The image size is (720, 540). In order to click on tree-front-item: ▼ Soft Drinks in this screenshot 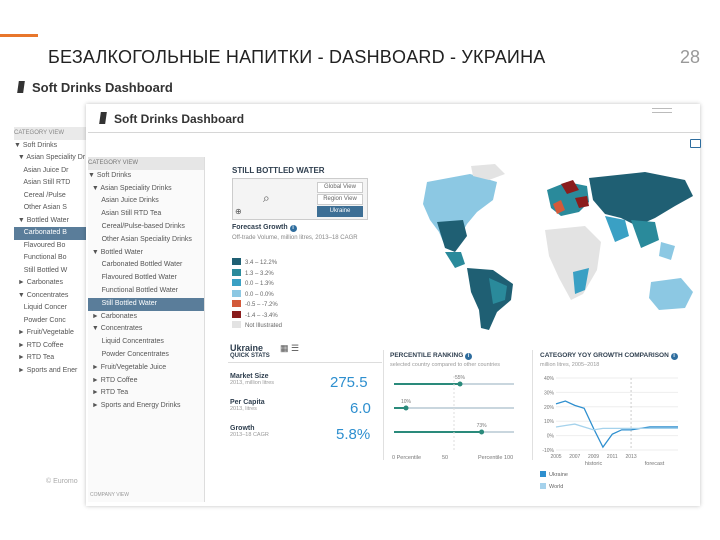, I will do `click(146, 176)`.